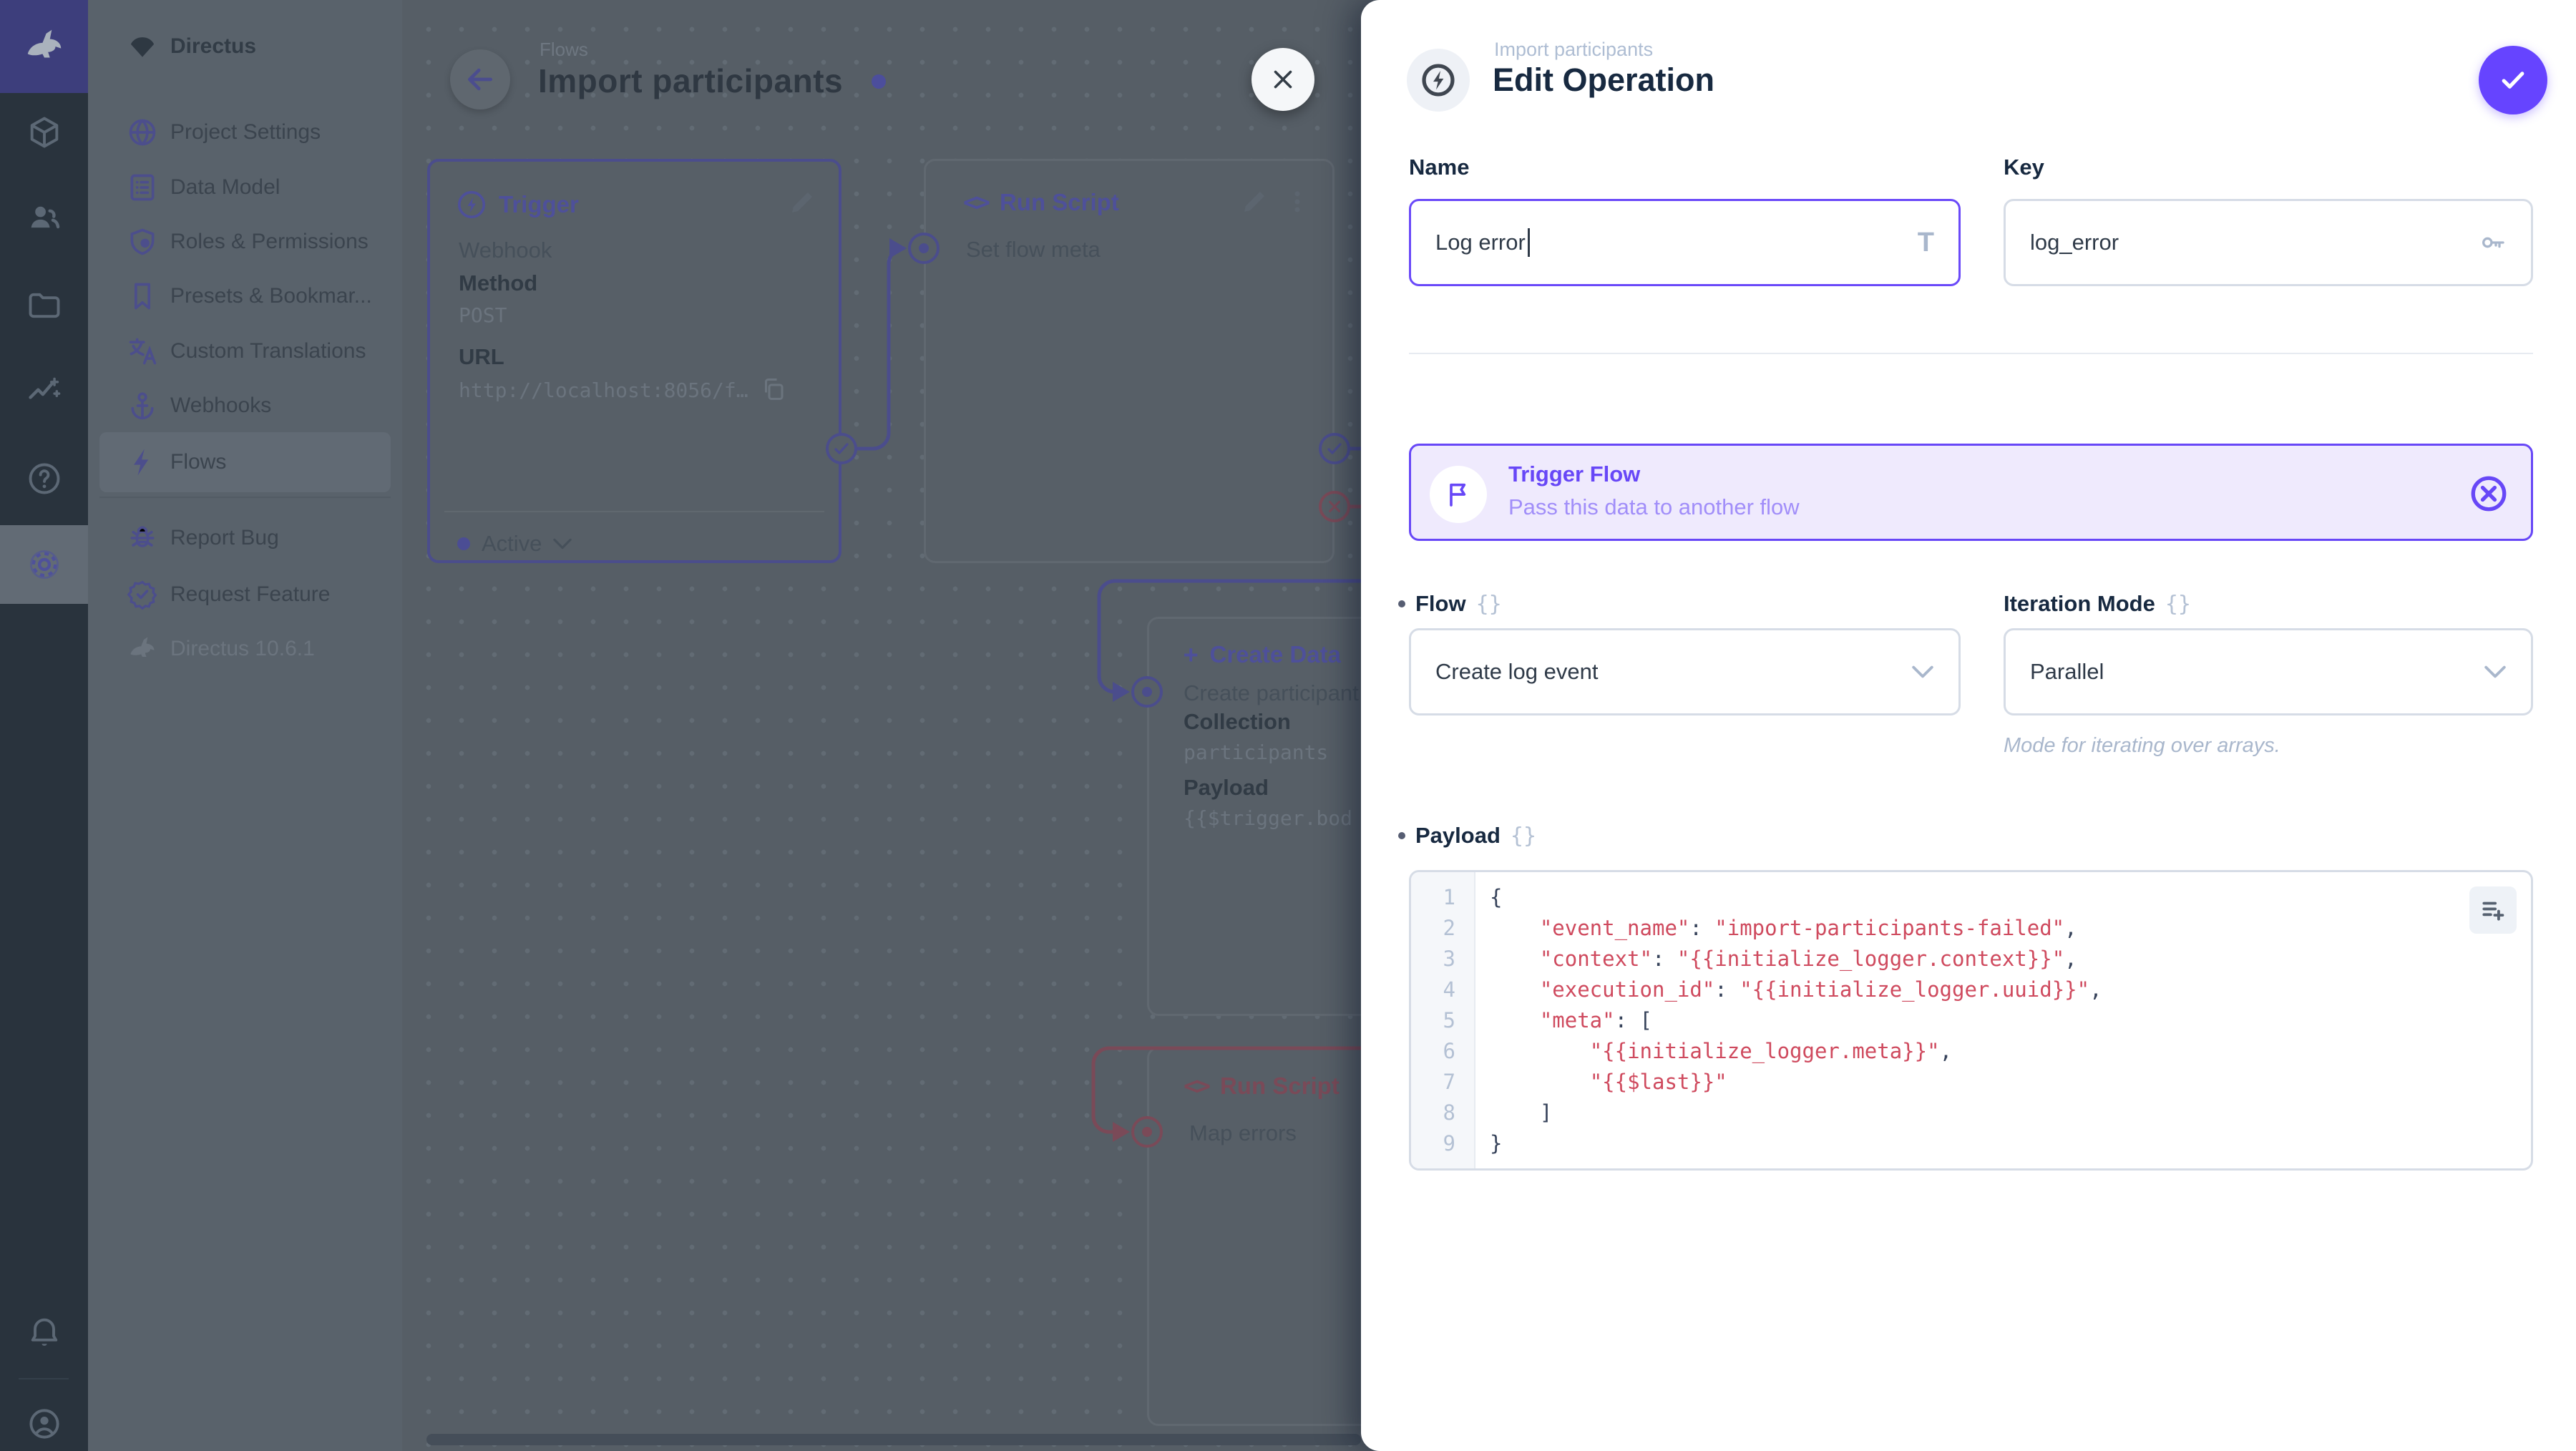 Image resolution: width=2576 pixels, height=1451 pixels. Describe the element at coordinates (1971, 1083) in the screenshot. I see `code-line: 7 "{{$last}}"` at that location.